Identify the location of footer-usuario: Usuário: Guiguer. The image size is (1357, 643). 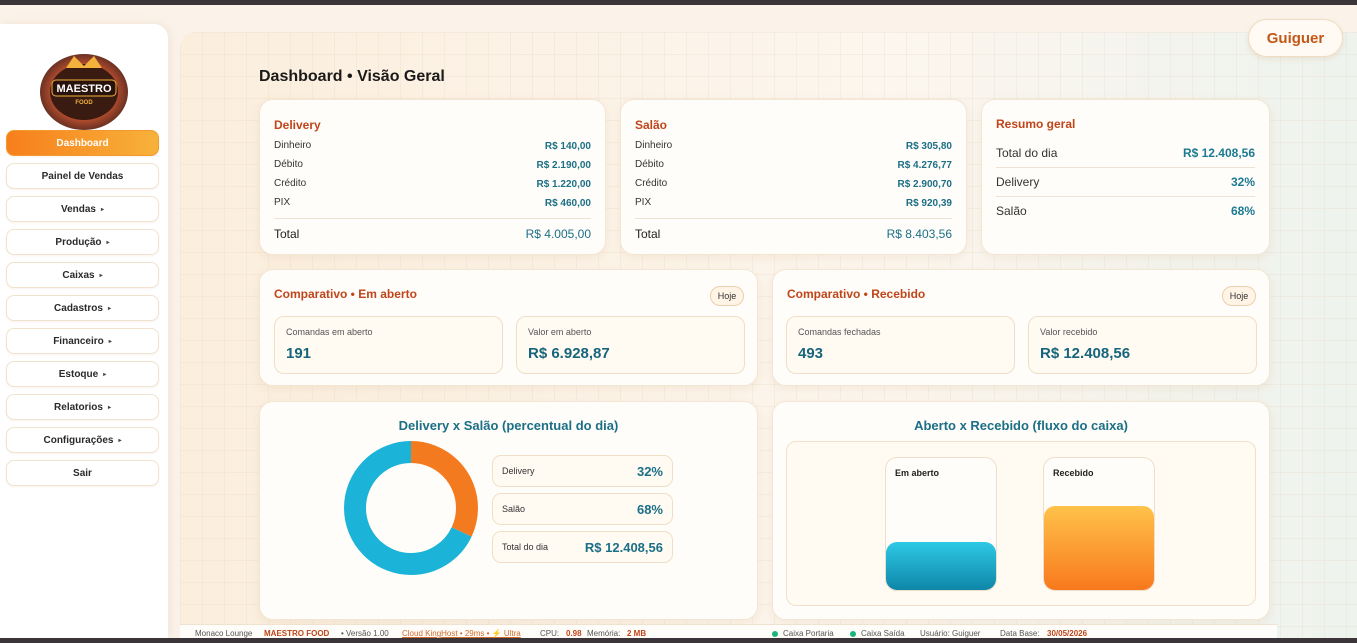
(950, 633).